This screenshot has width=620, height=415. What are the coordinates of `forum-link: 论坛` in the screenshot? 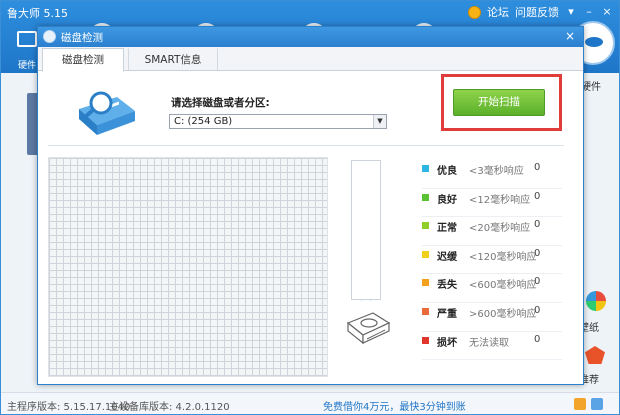 It's located at (498, 12).